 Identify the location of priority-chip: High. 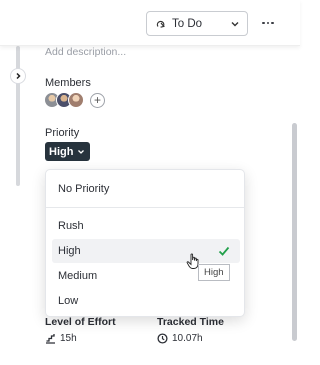
(67, 151).